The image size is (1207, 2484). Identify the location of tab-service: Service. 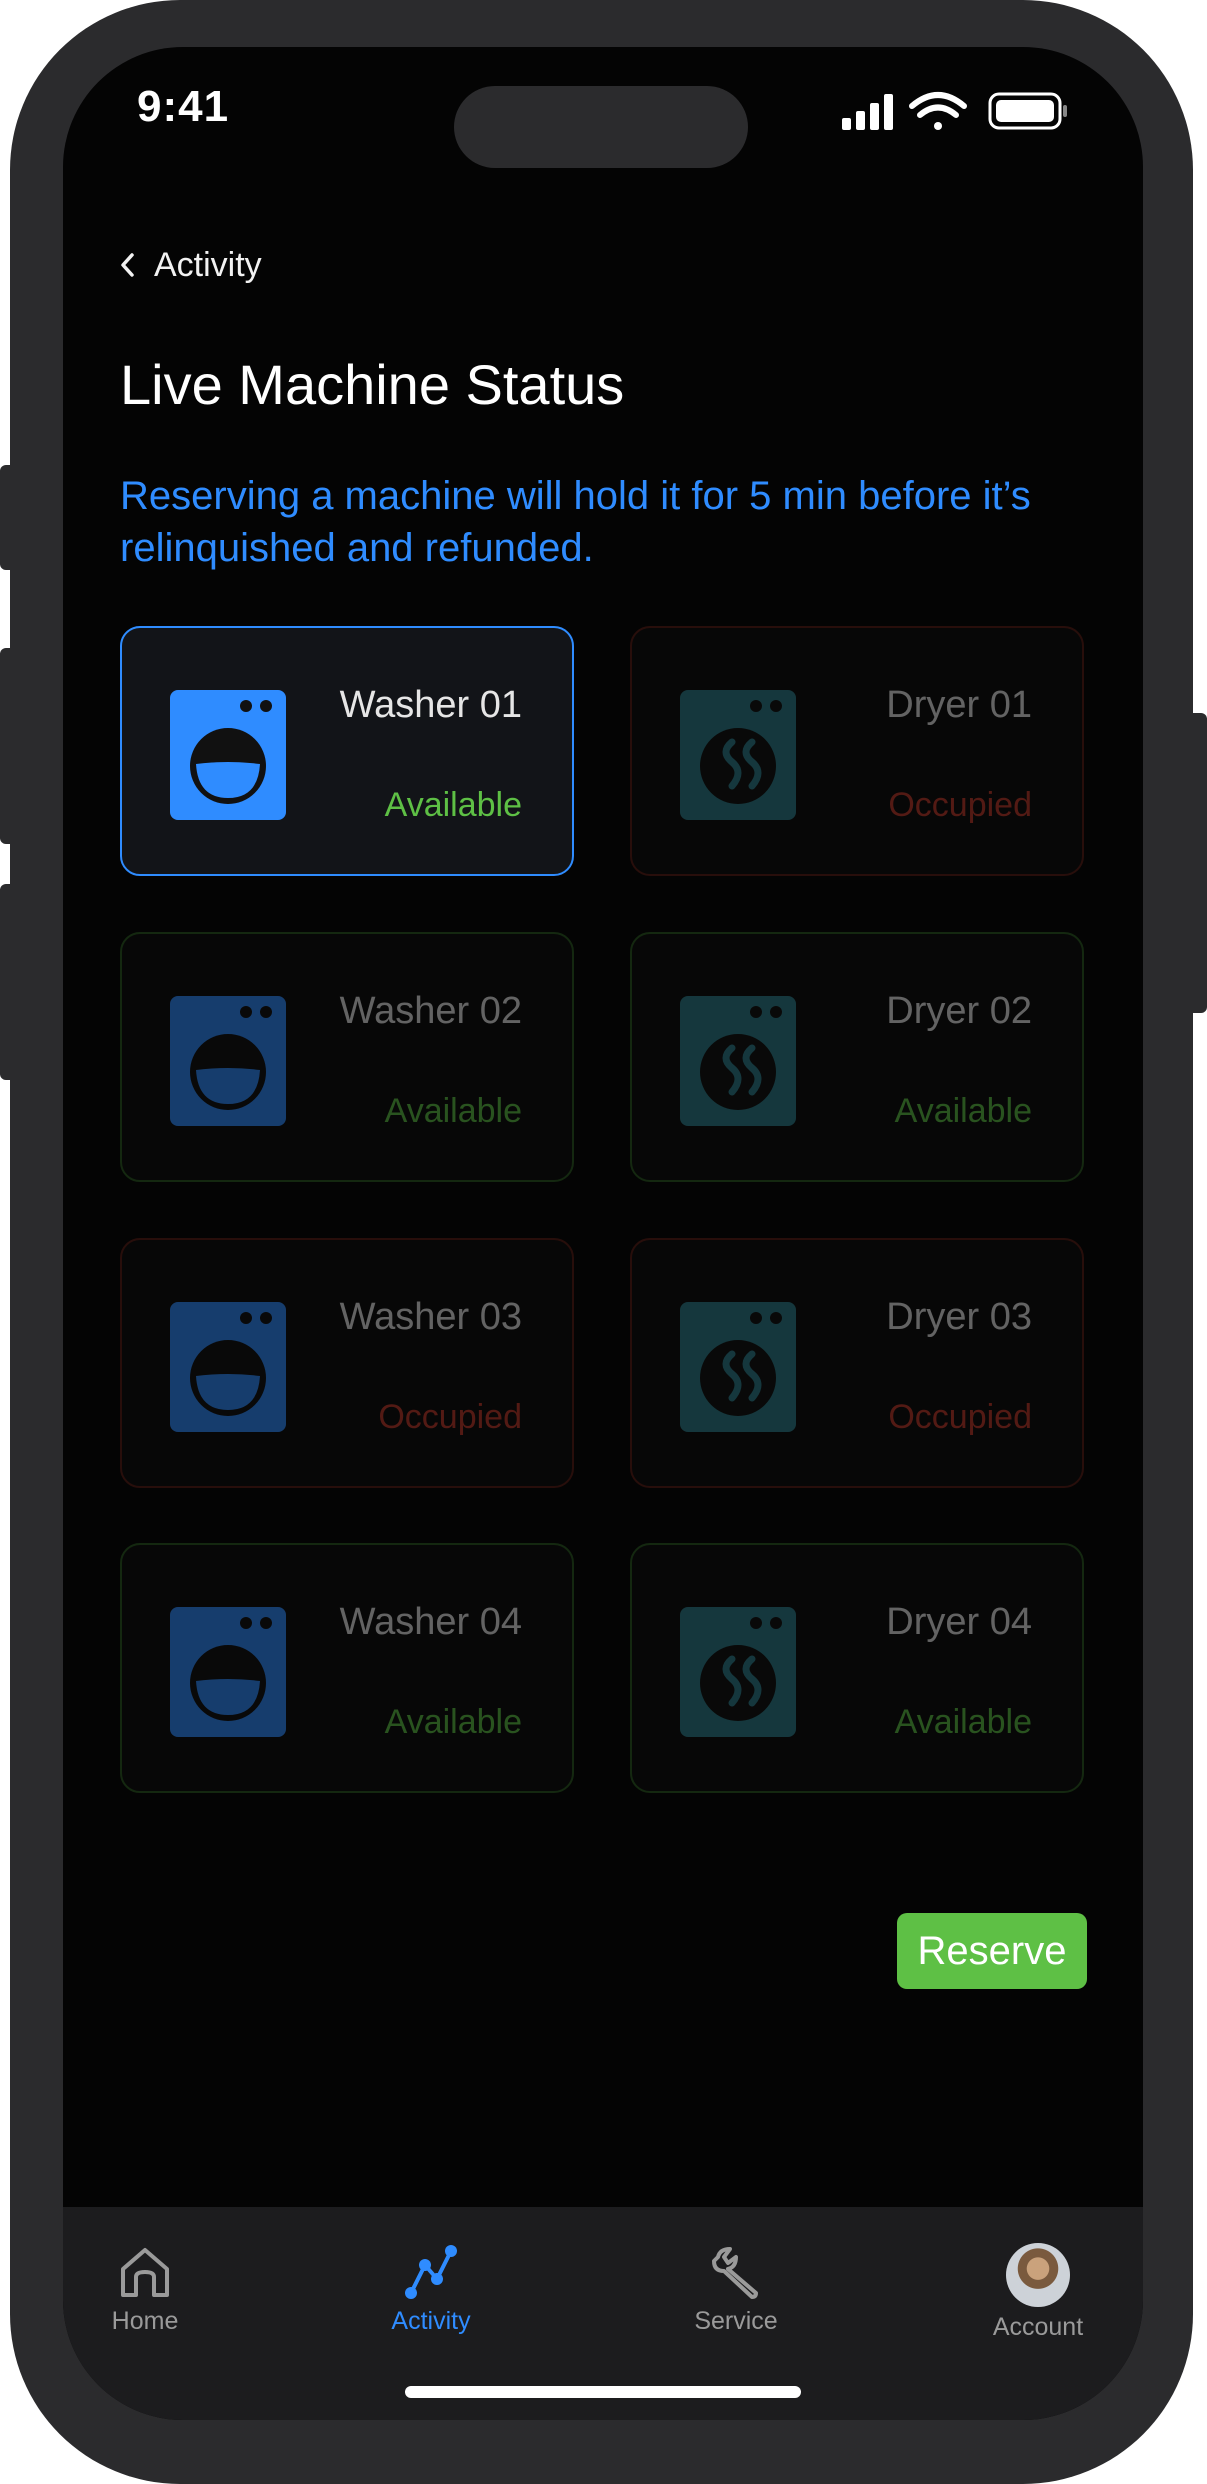
(736, 2289).